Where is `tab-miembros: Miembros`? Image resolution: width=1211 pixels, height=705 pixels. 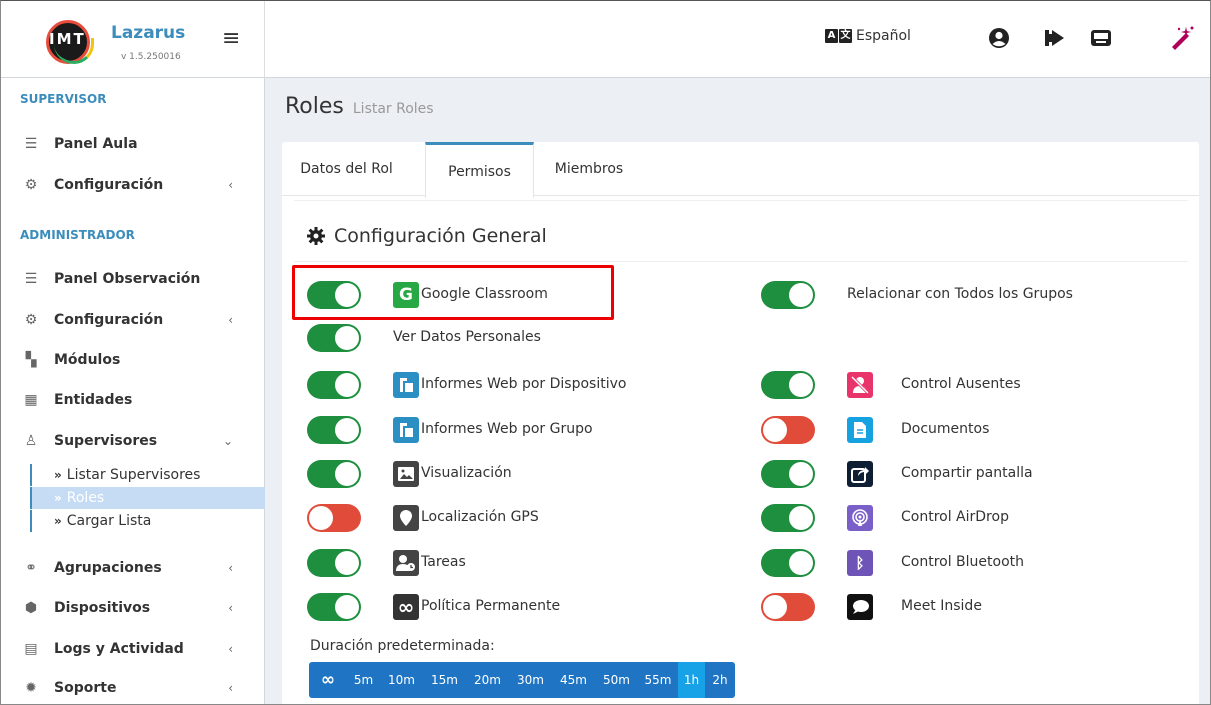
tab-miembros: Miembros is located at coordinates (589, 169).